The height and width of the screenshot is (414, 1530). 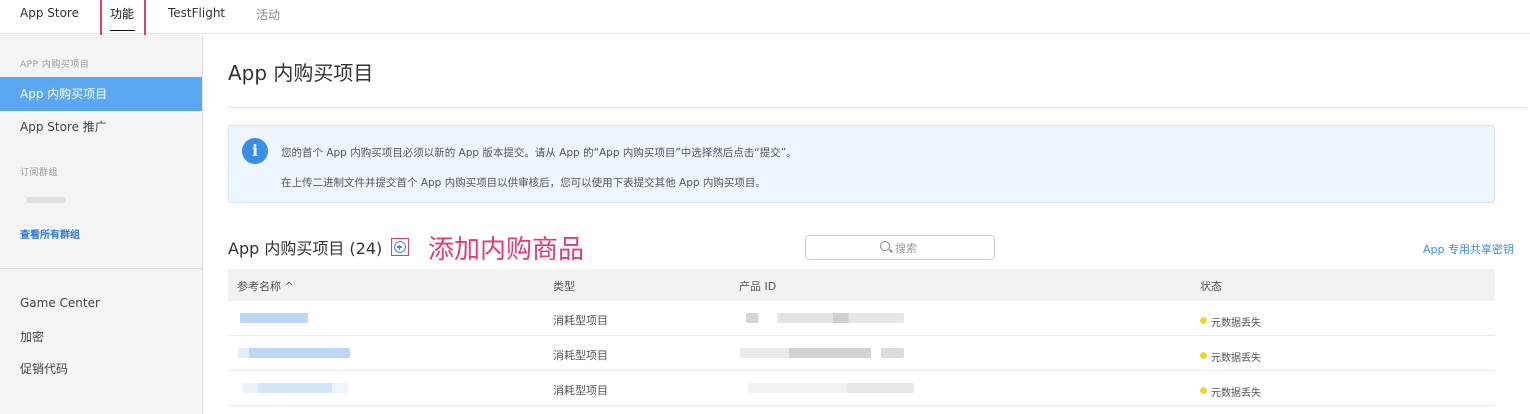 What do you see at coordinates (196, 13) in the screenshot?
I see `tab-testflight: TestFlight` at bounding box center [196, 13].